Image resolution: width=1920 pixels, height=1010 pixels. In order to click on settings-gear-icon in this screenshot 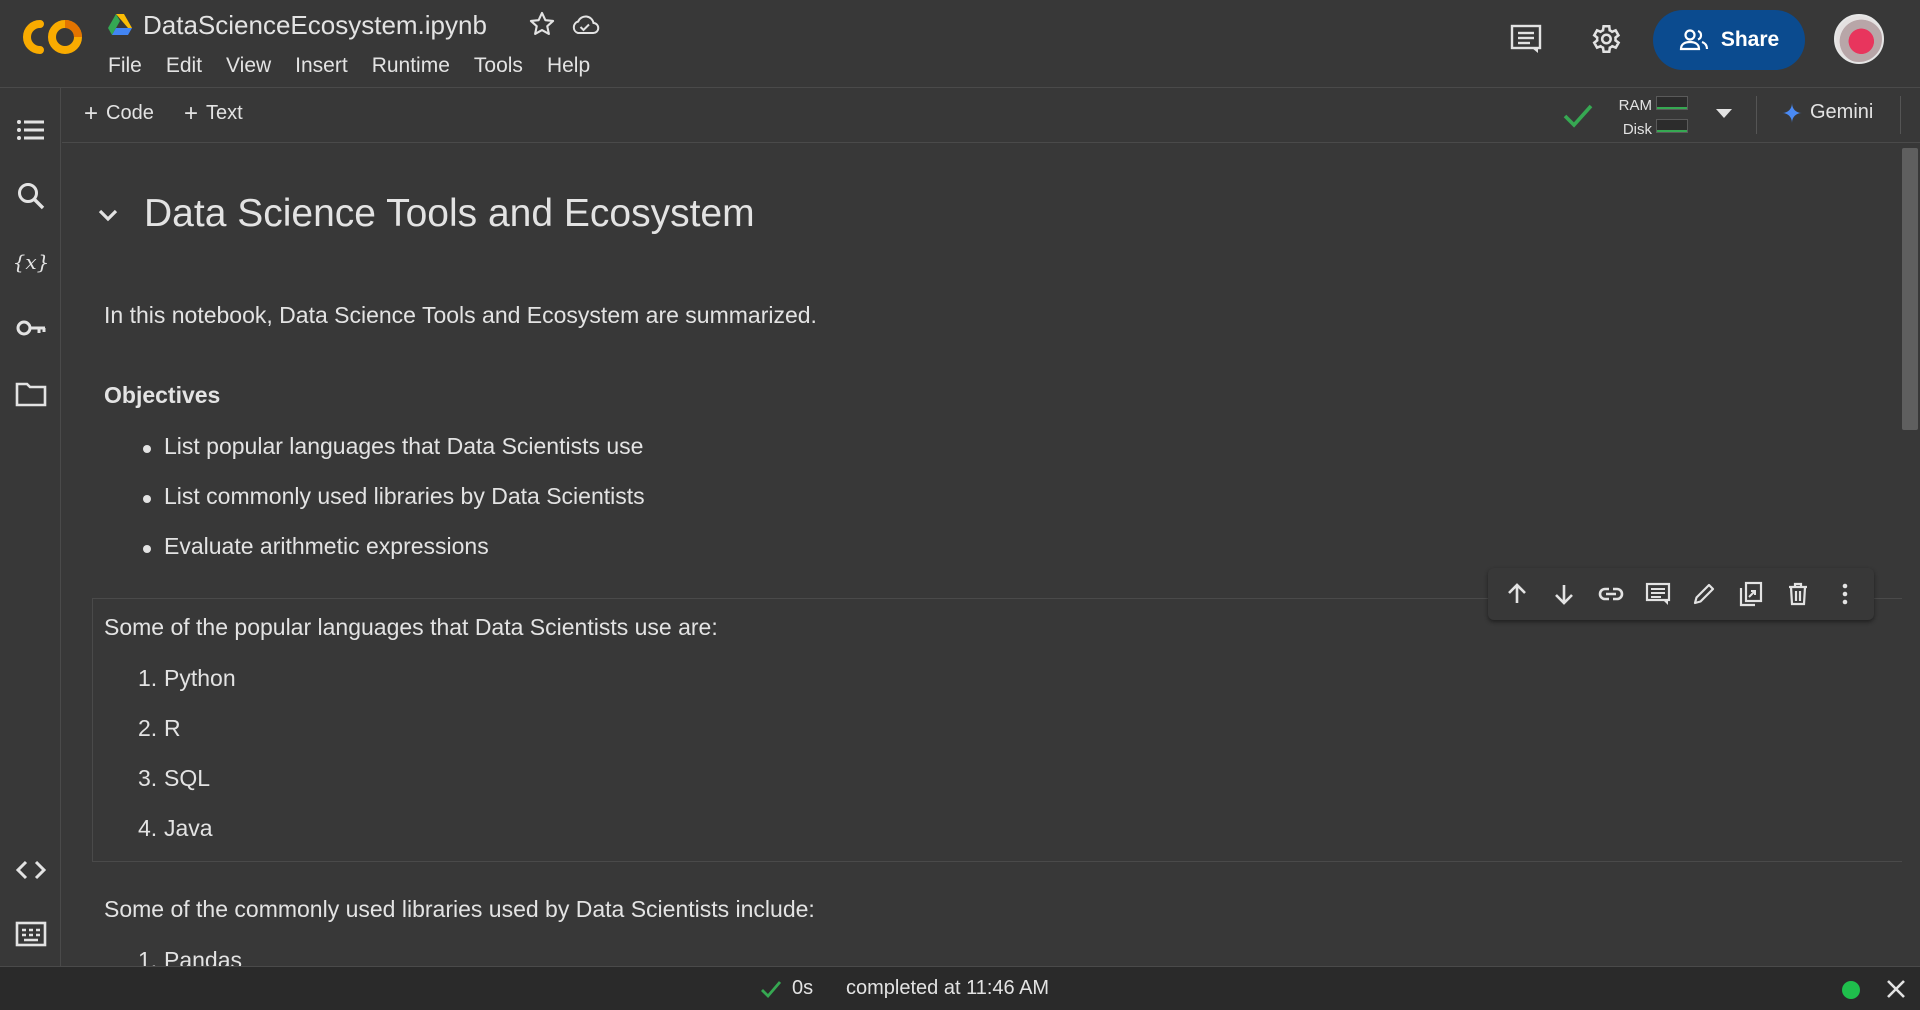, I will do `click(1605, 39)`.